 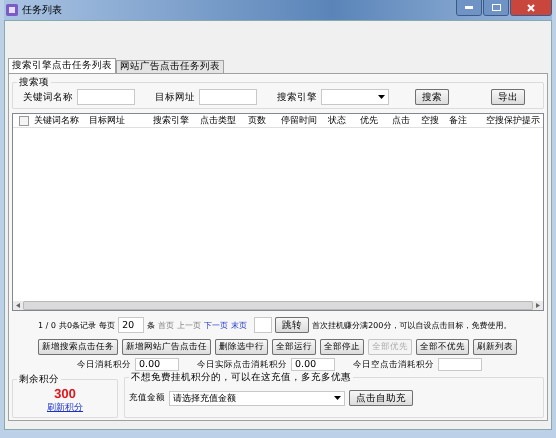 What do you see at coordinates (296, 97) in the screenshot?
I see `field-label: 搜索引擎` at bounding box center [296, 97].